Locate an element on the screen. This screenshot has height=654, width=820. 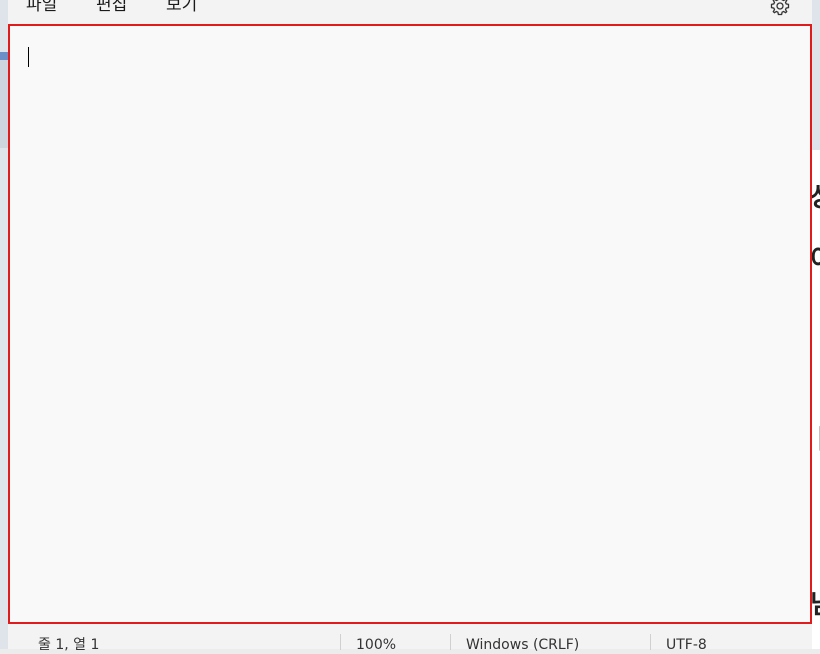
background-left-accent is located at coordinates (4, 56).